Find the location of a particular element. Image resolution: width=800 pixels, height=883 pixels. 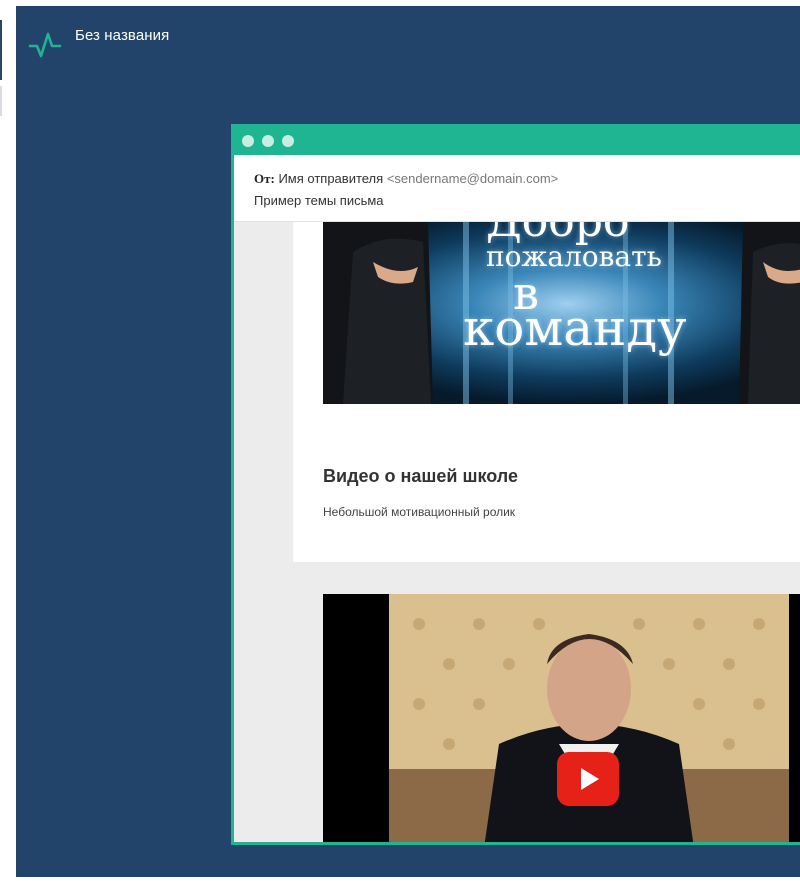

left-gutter is located at coordinates (8, 441).